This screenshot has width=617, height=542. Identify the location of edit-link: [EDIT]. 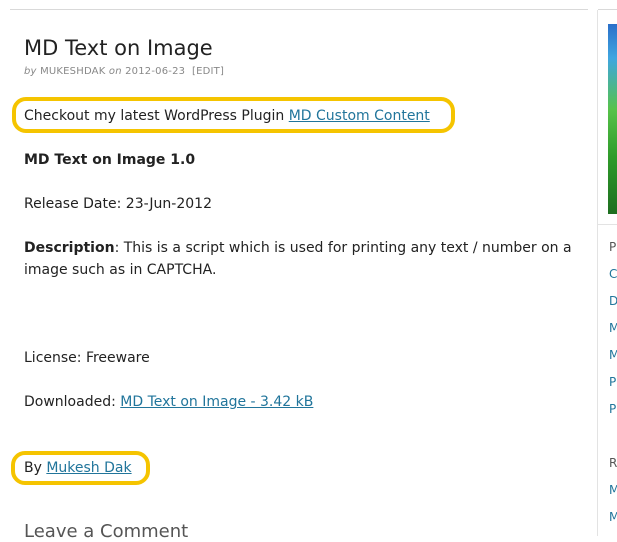
(208, 71).